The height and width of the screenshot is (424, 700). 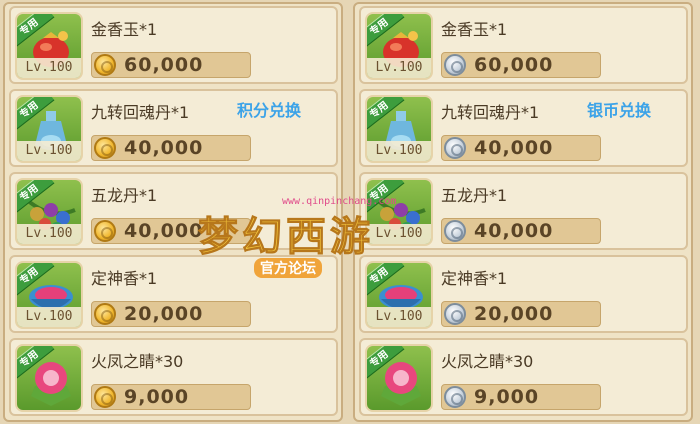 What do you see at coordinates (269, 110) in the screenshot?
I see `exchange-tag: 积分兑换` at bounding box center [269, 110].